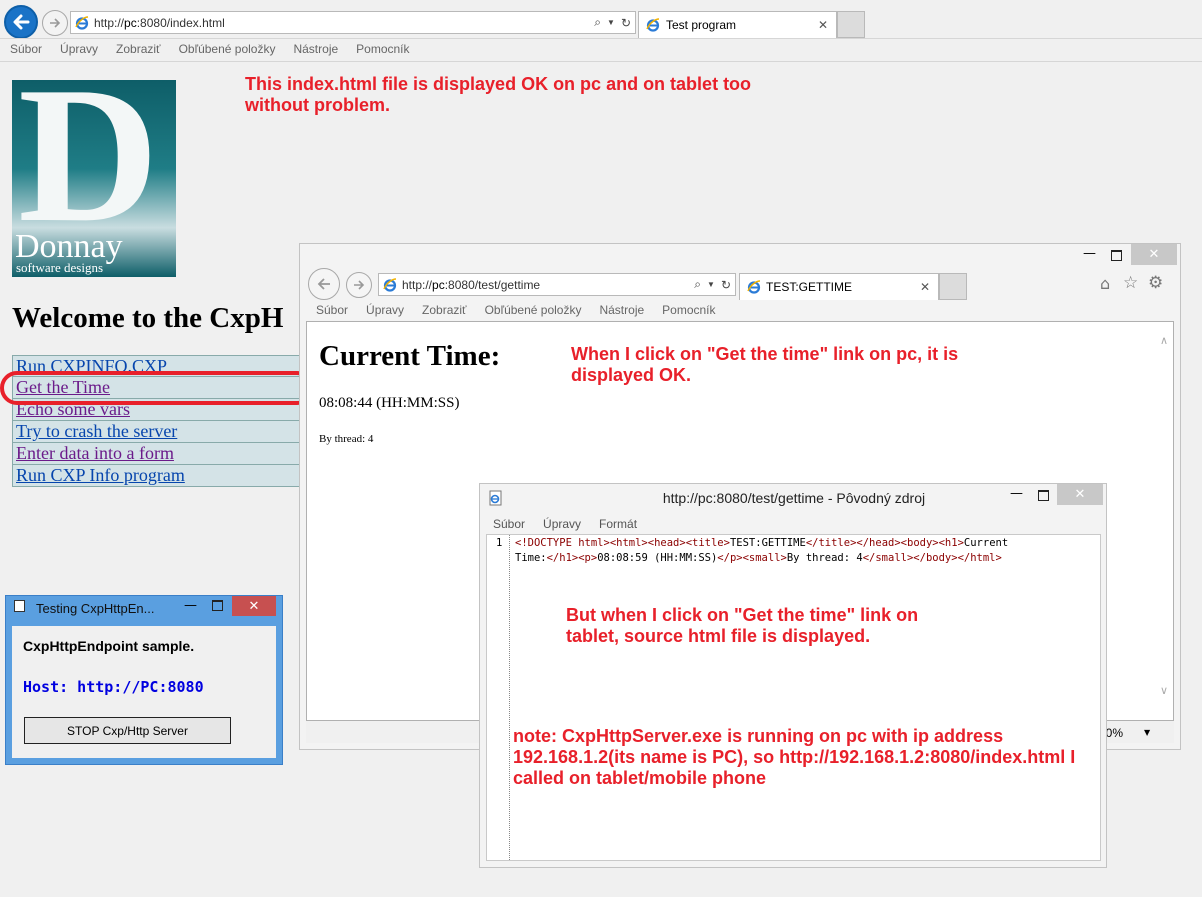 This screenshot has height=897, width=1202. Describe the element at coordinates (69, 246) in the screenshot. I see `logo-name: Donnay` at that location.